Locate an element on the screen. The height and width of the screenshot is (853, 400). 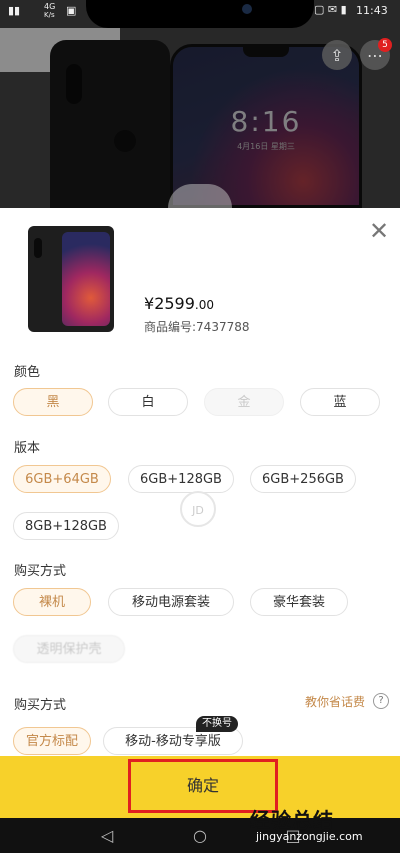
version-option-6-256: 6GB+256GB is located at coordinates (303, 479).